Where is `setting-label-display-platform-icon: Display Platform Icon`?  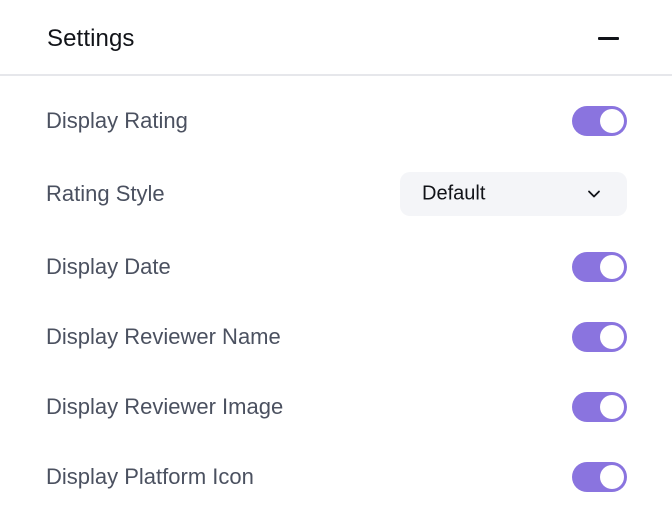 setting-label-display-platform-icon: Display Platform Icon is located at coordinates (150, 476).